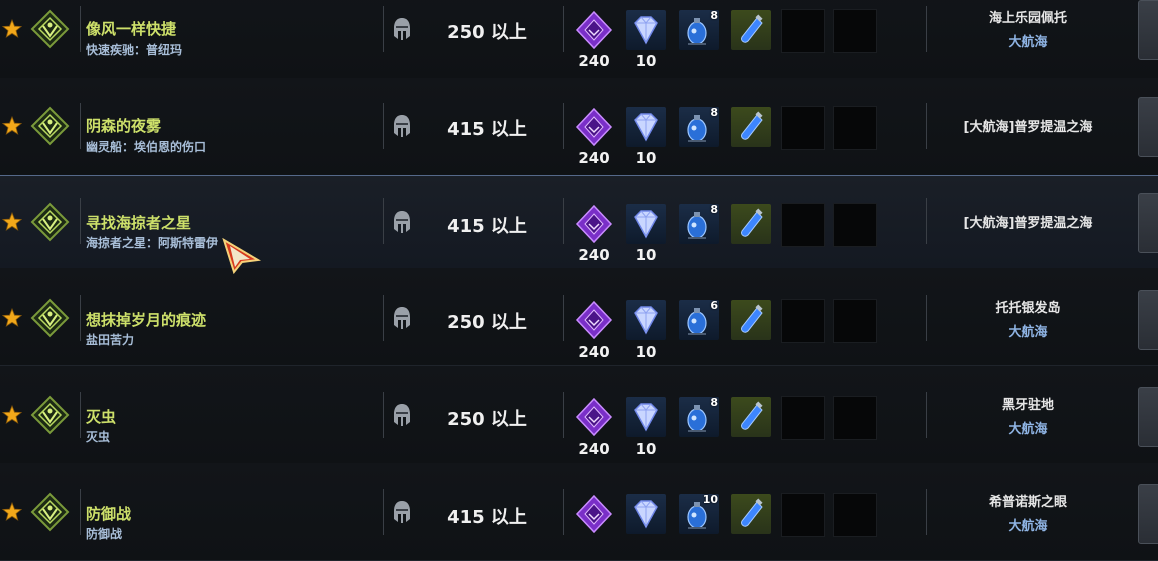 Image resolution: width=1158 pixels, height=561 pixels. Describe the element at coordinates (109, 514) in the screenshot. I see `quest-title: 防御战` at that location.